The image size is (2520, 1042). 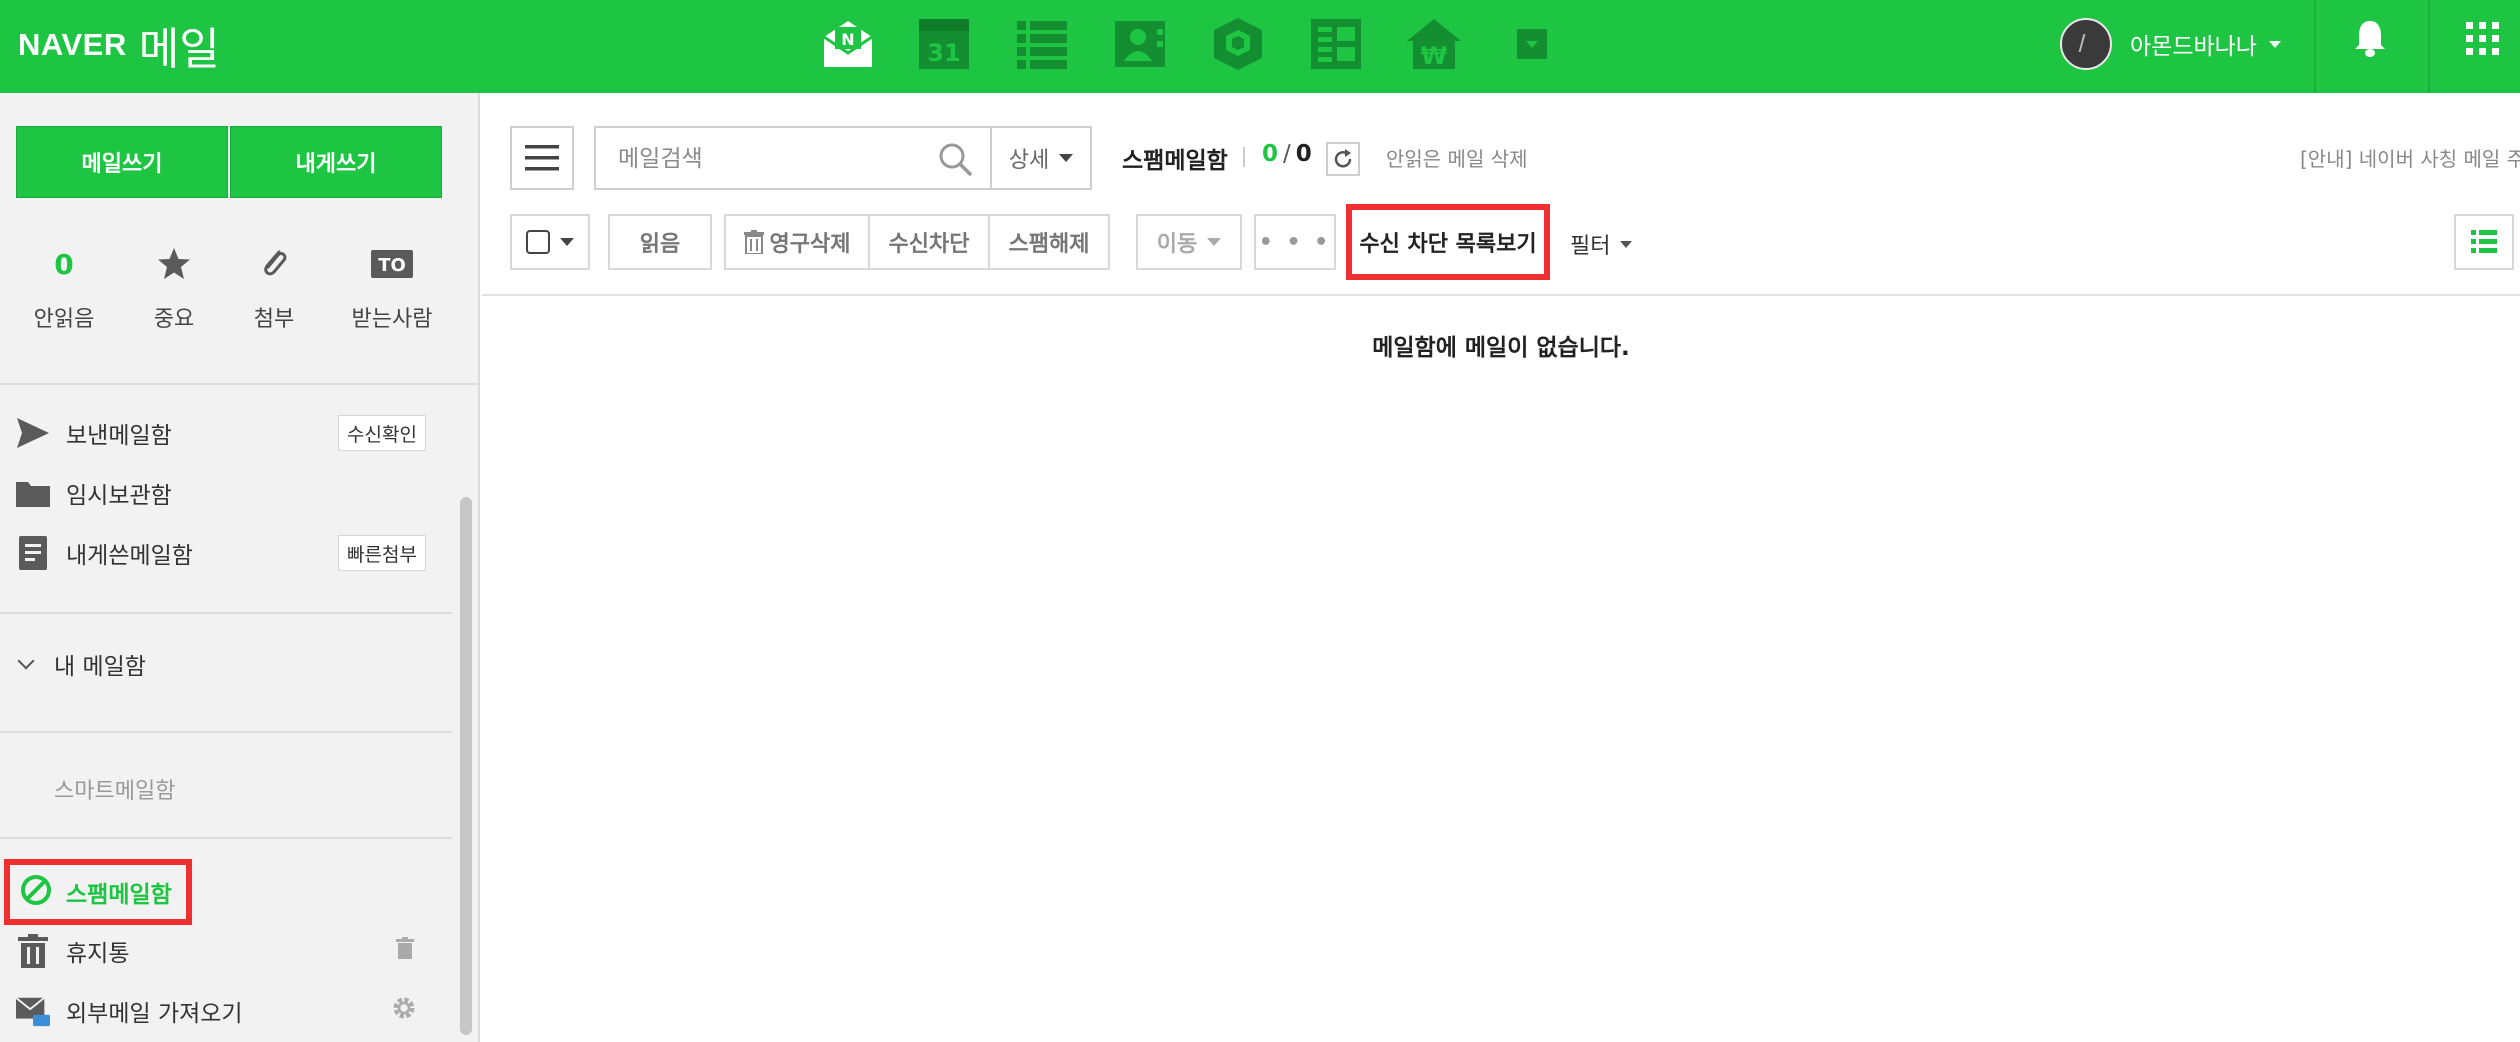 What do you see at coordinates (1295, 242) in the screenshot?
I see `more-button: • • •` at bounding box center [1295, 242].